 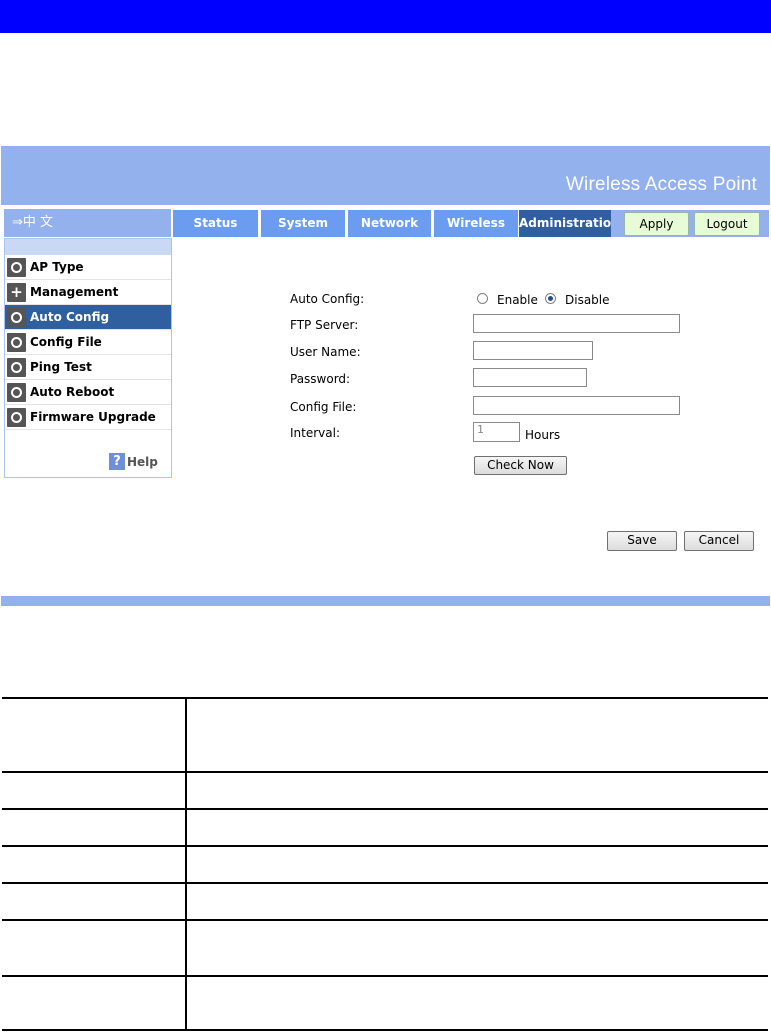 I want to click on user-name-label: User Name:, so click(x=325, y=352).